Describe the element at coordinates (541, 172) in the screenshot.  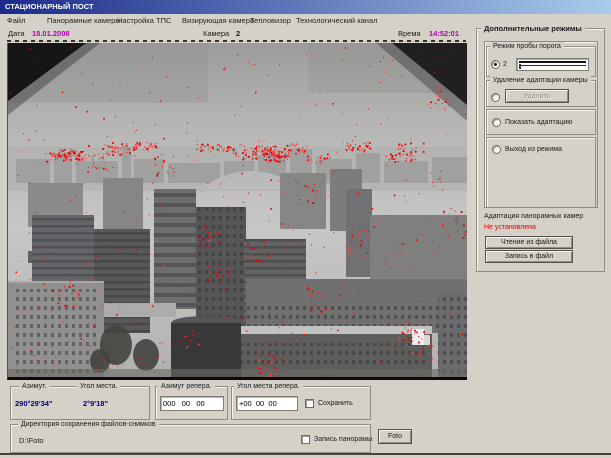
I see `exit-mode-box: Выход из режима` at that location.